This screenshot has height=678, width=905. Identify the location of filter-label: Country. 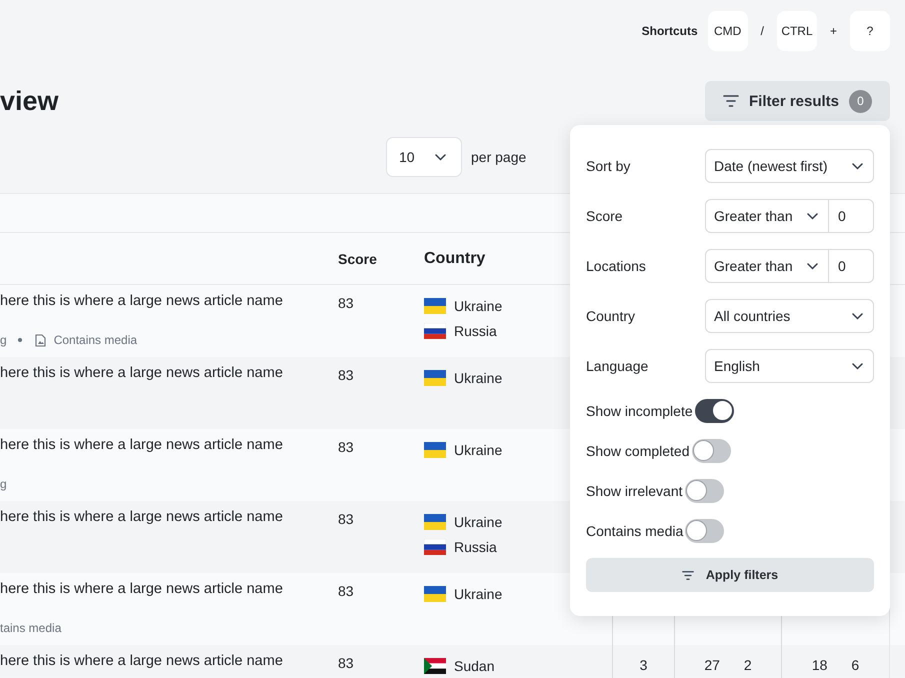
(611, 316).